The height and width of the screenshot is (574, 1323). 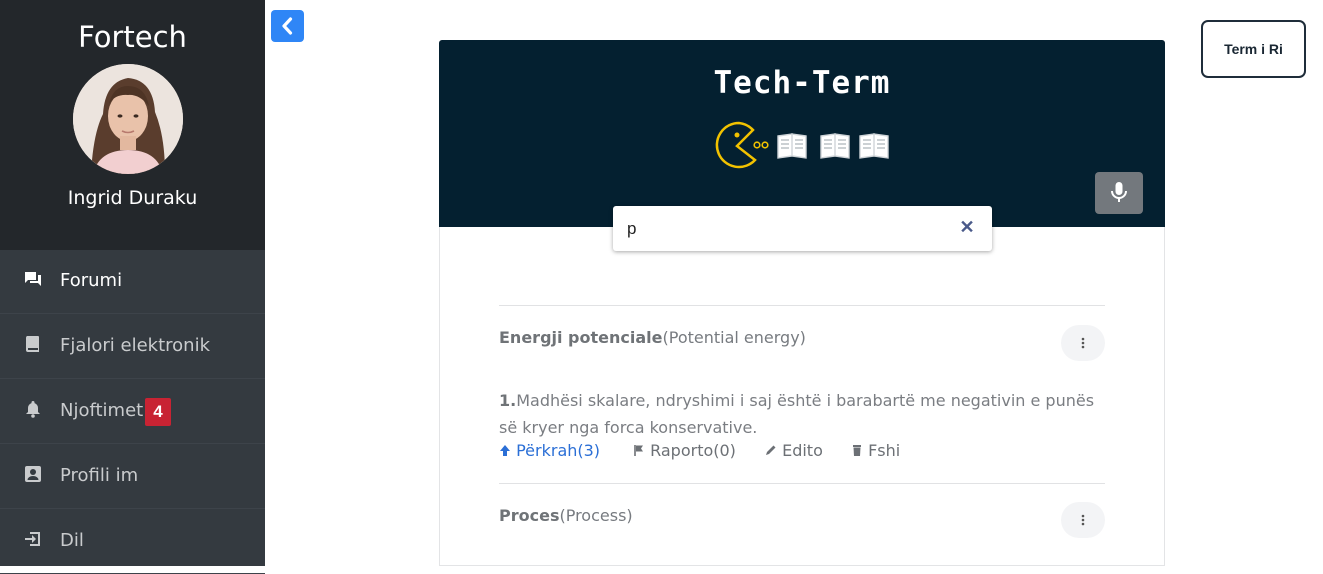 I want to click on edit-button: Edito, so click(x=794, y=450).